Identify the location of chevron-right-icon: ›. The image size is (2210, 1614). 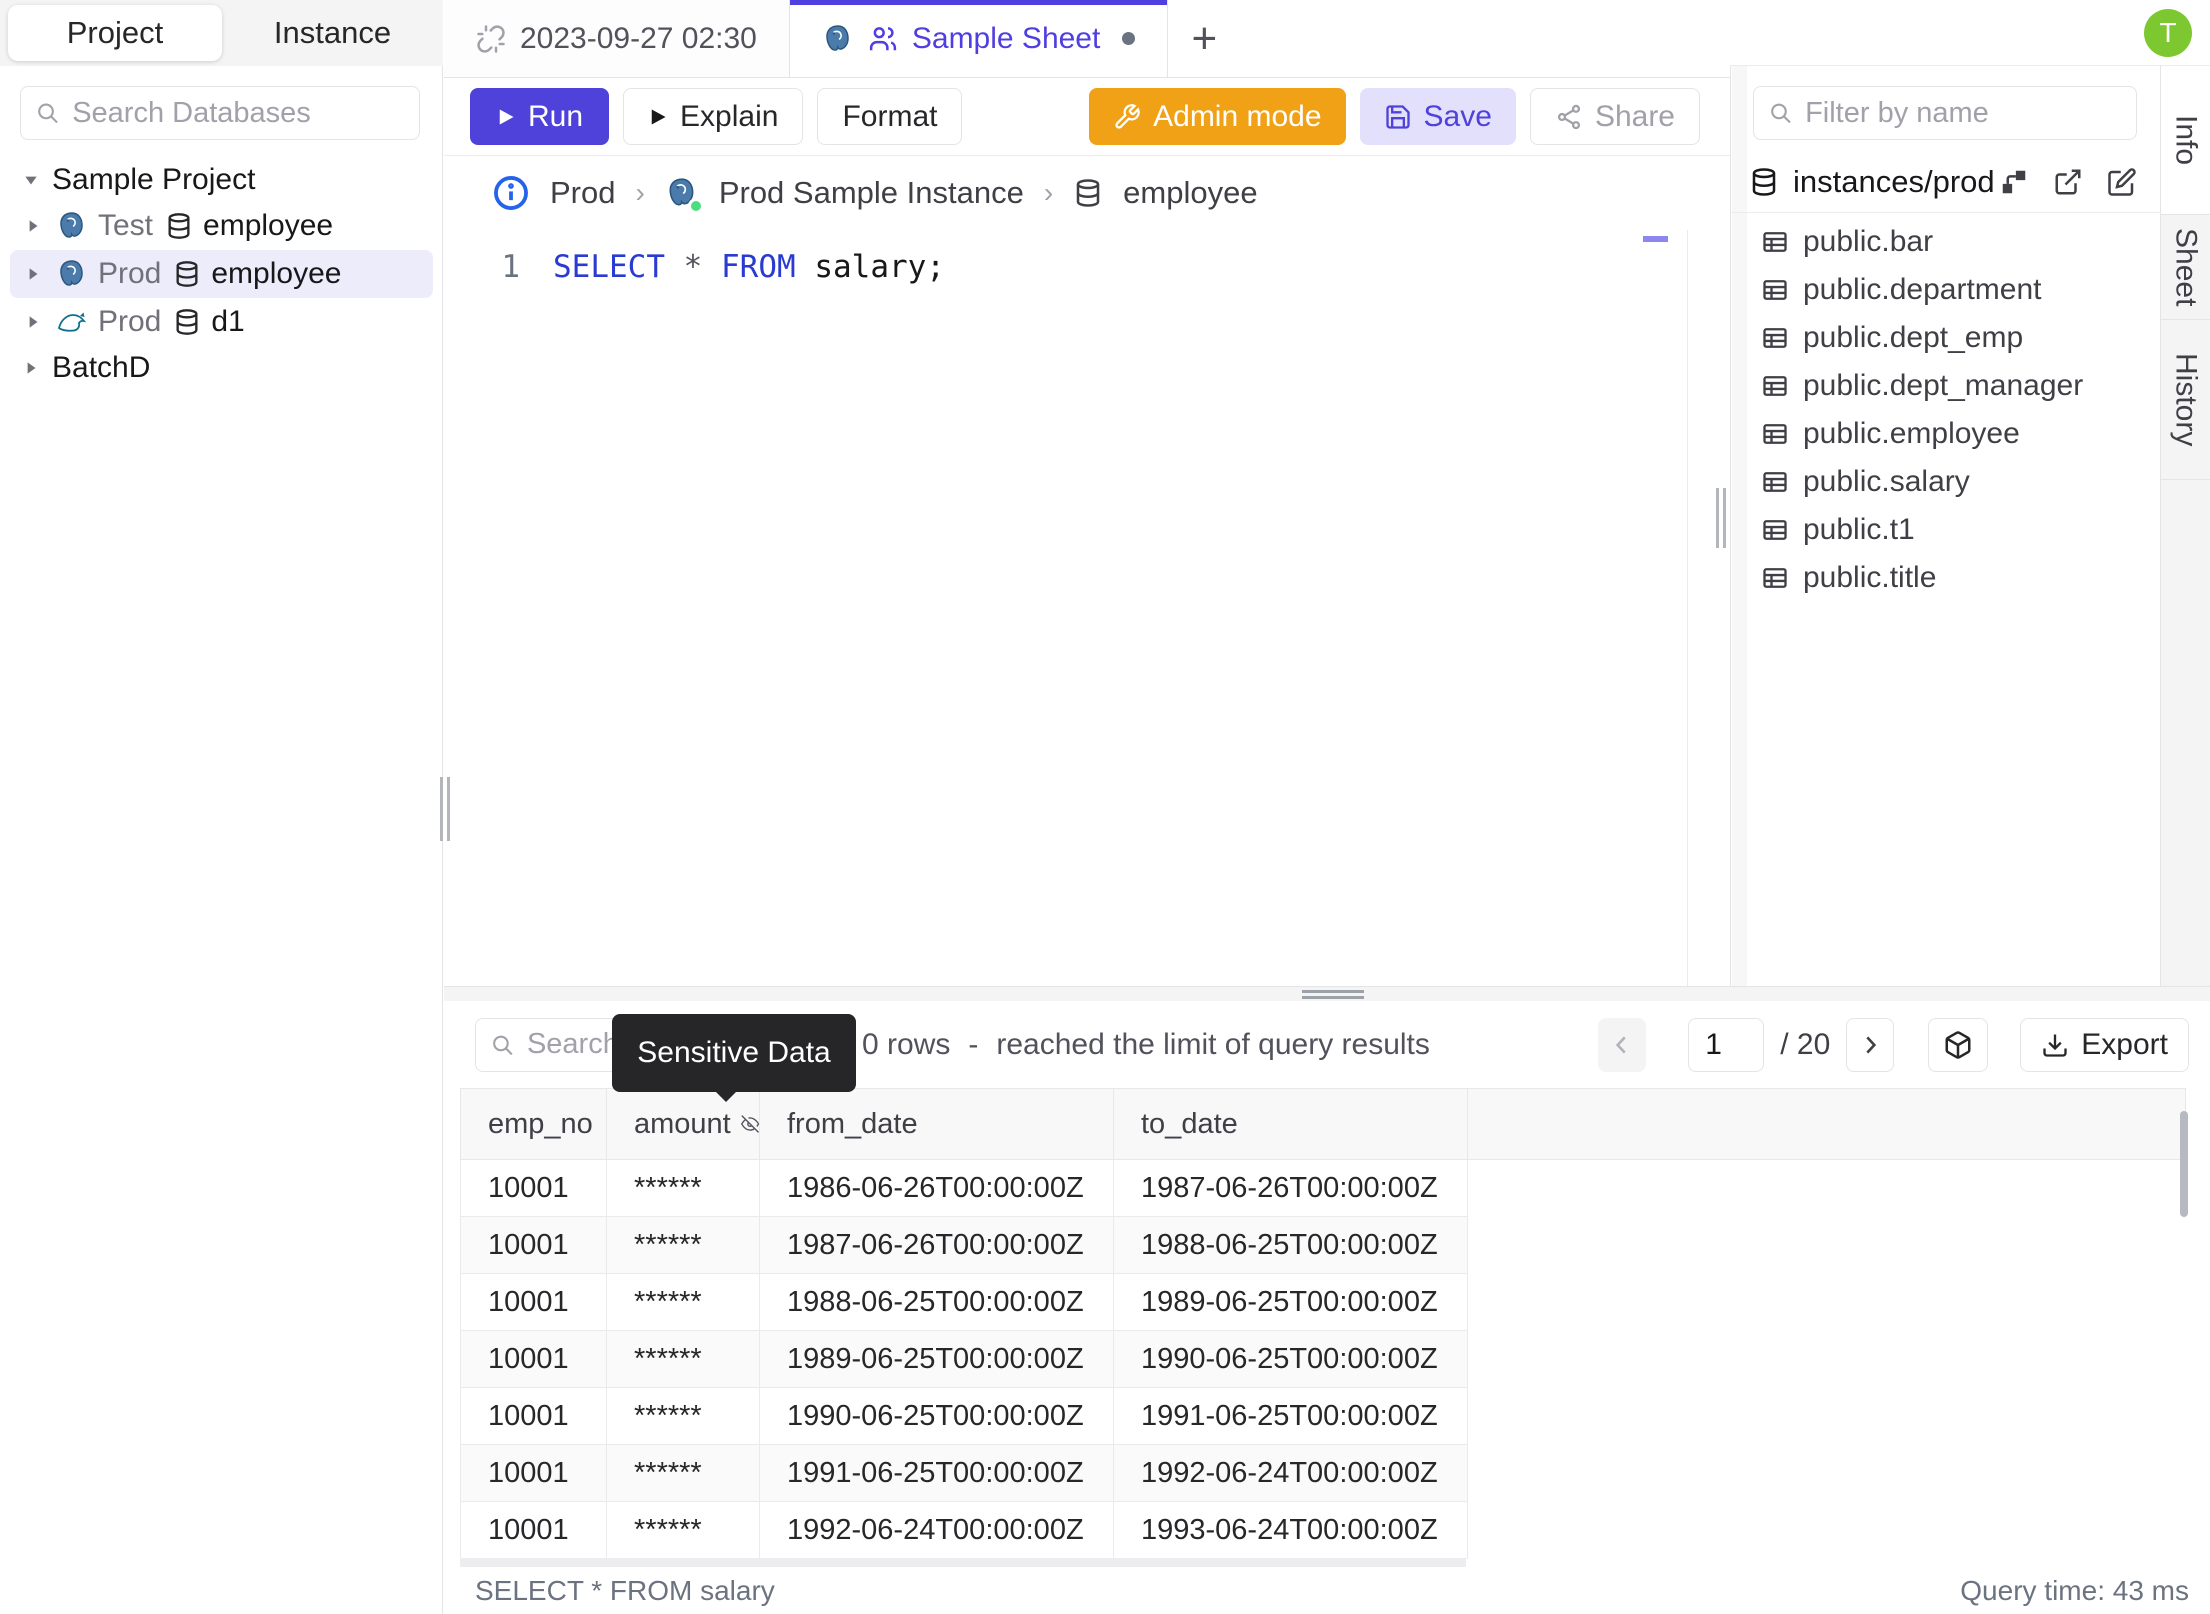
(1048, 192).